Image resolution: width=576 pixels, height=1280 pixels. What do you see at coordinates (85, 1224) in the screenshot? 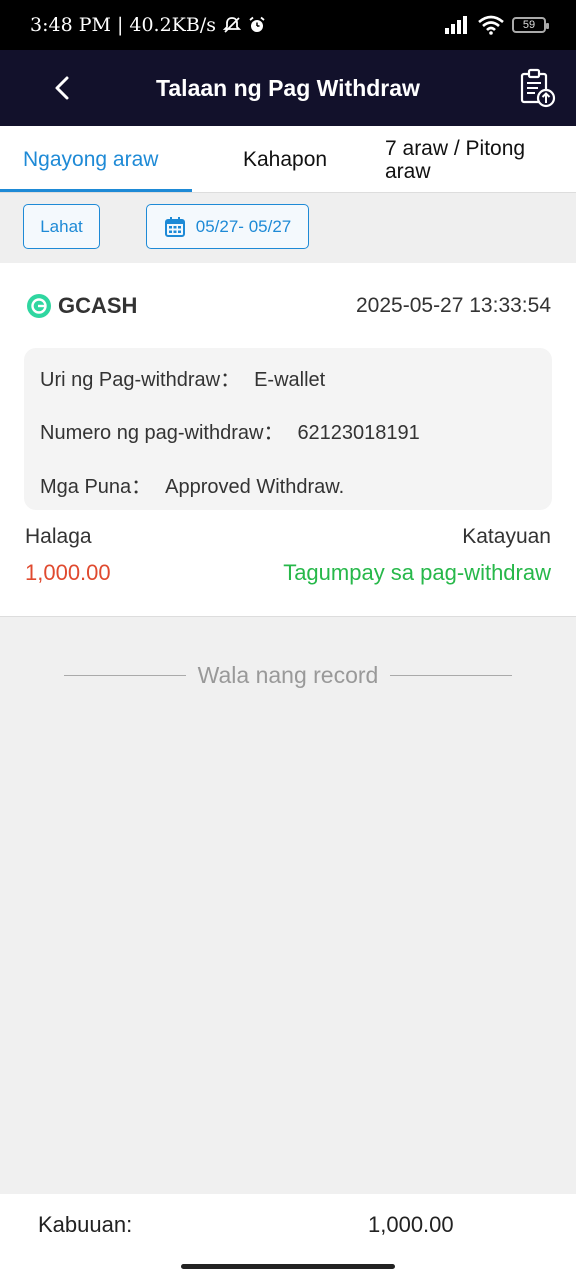
I see `total-label: Kabuuan:` at bounding box center [85, 1224].